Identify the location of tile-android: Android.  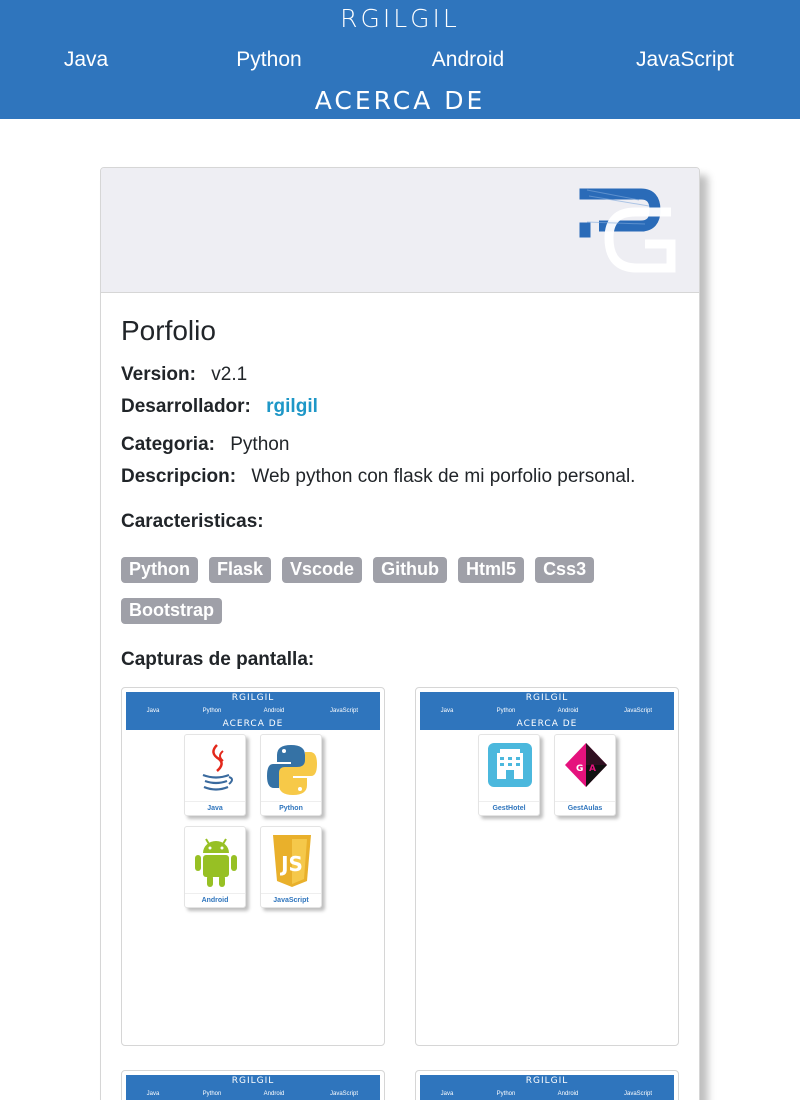
(215, 867).